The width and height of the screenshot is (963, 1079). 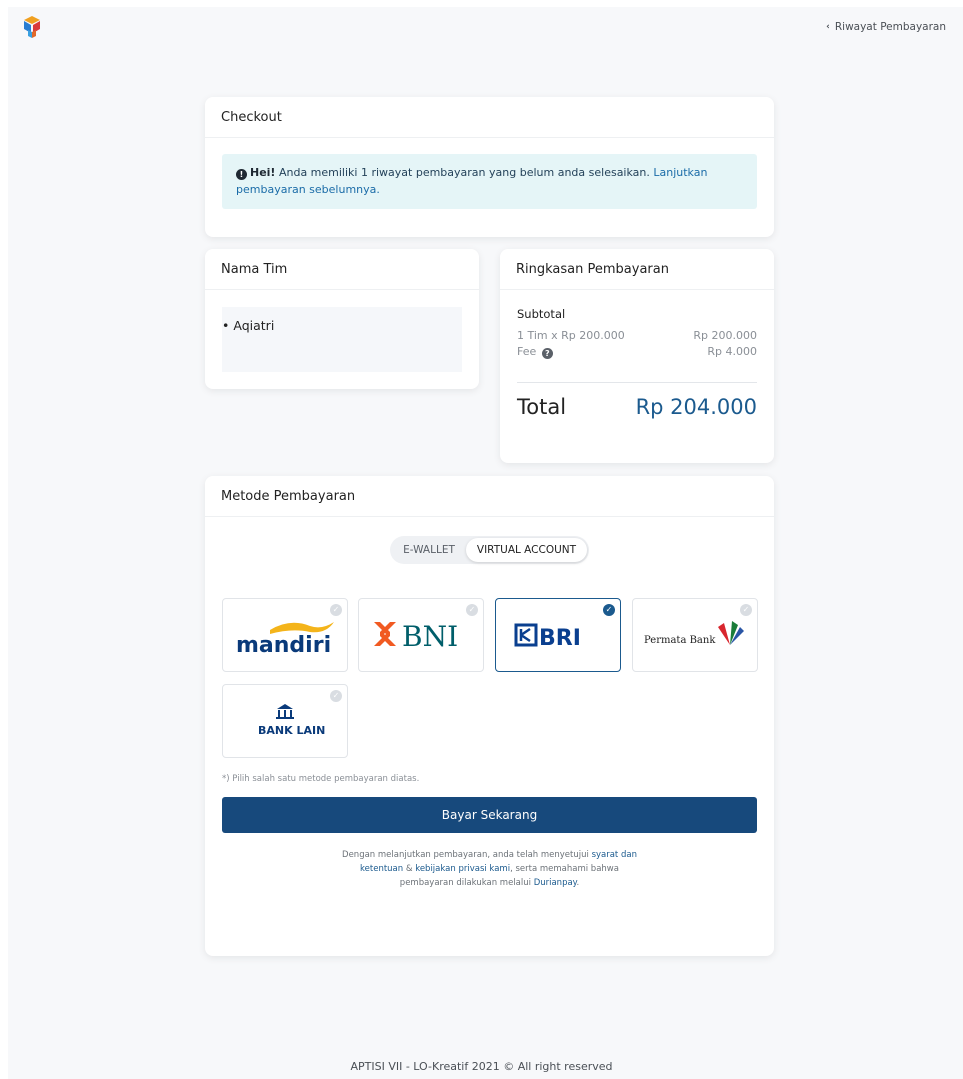 I want to click on bank-option-bni: ✓ BNI, so click(x=421, y=635).